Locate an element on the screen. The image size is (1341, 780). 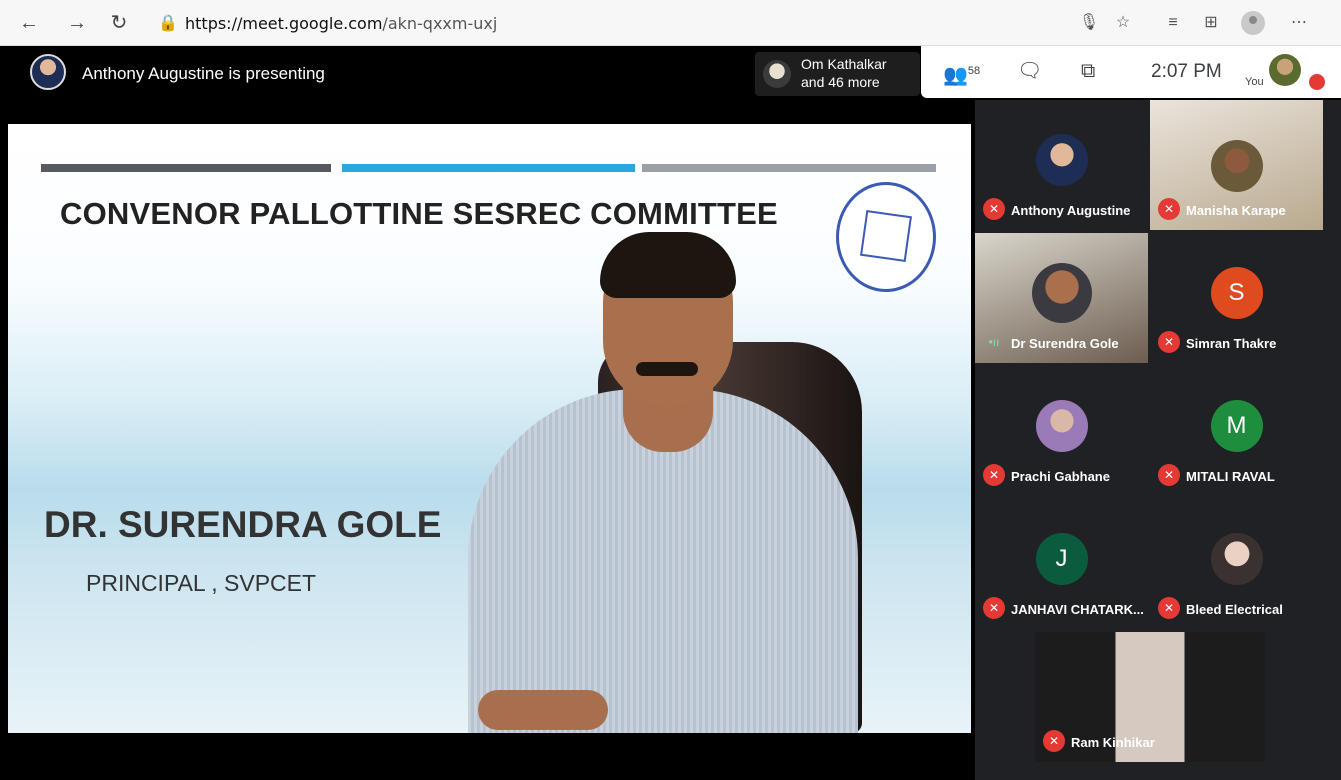
forward-arrow-icon: → is located at coordinates (77, 23).